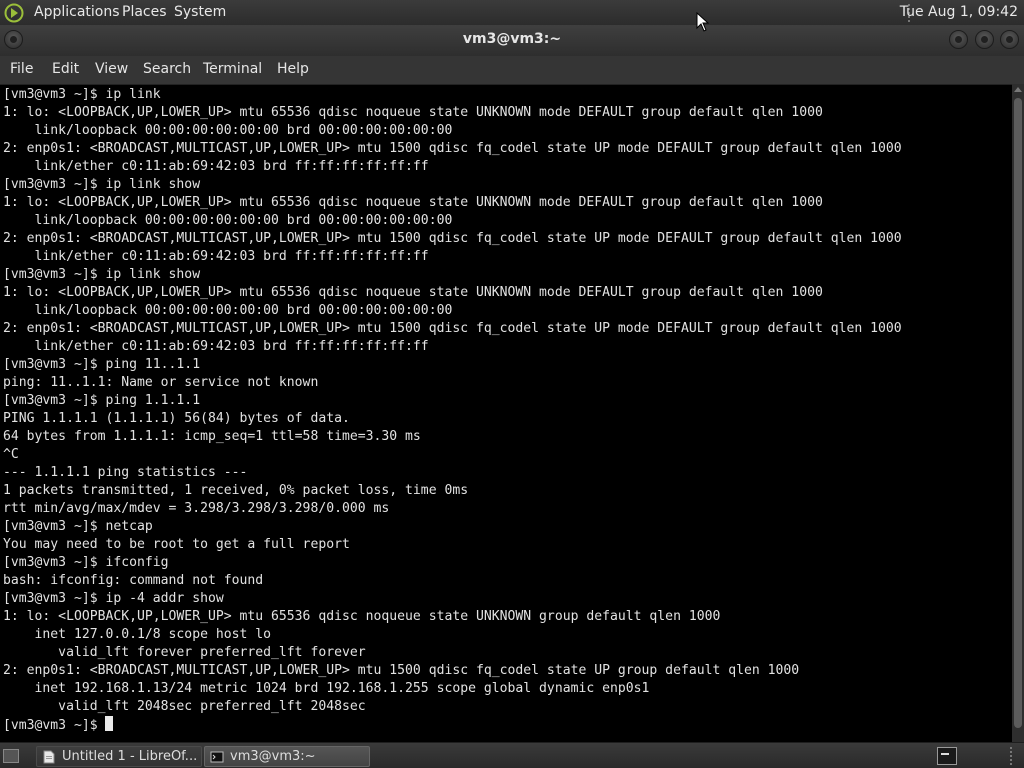 This screenshot has height=768, width=1024. Describe the element at coordinates (512, 755) in the screenshot. I see `bottom-taskbar: Untitled 1 - LibreOf... vm3@vm3:~` at that location.